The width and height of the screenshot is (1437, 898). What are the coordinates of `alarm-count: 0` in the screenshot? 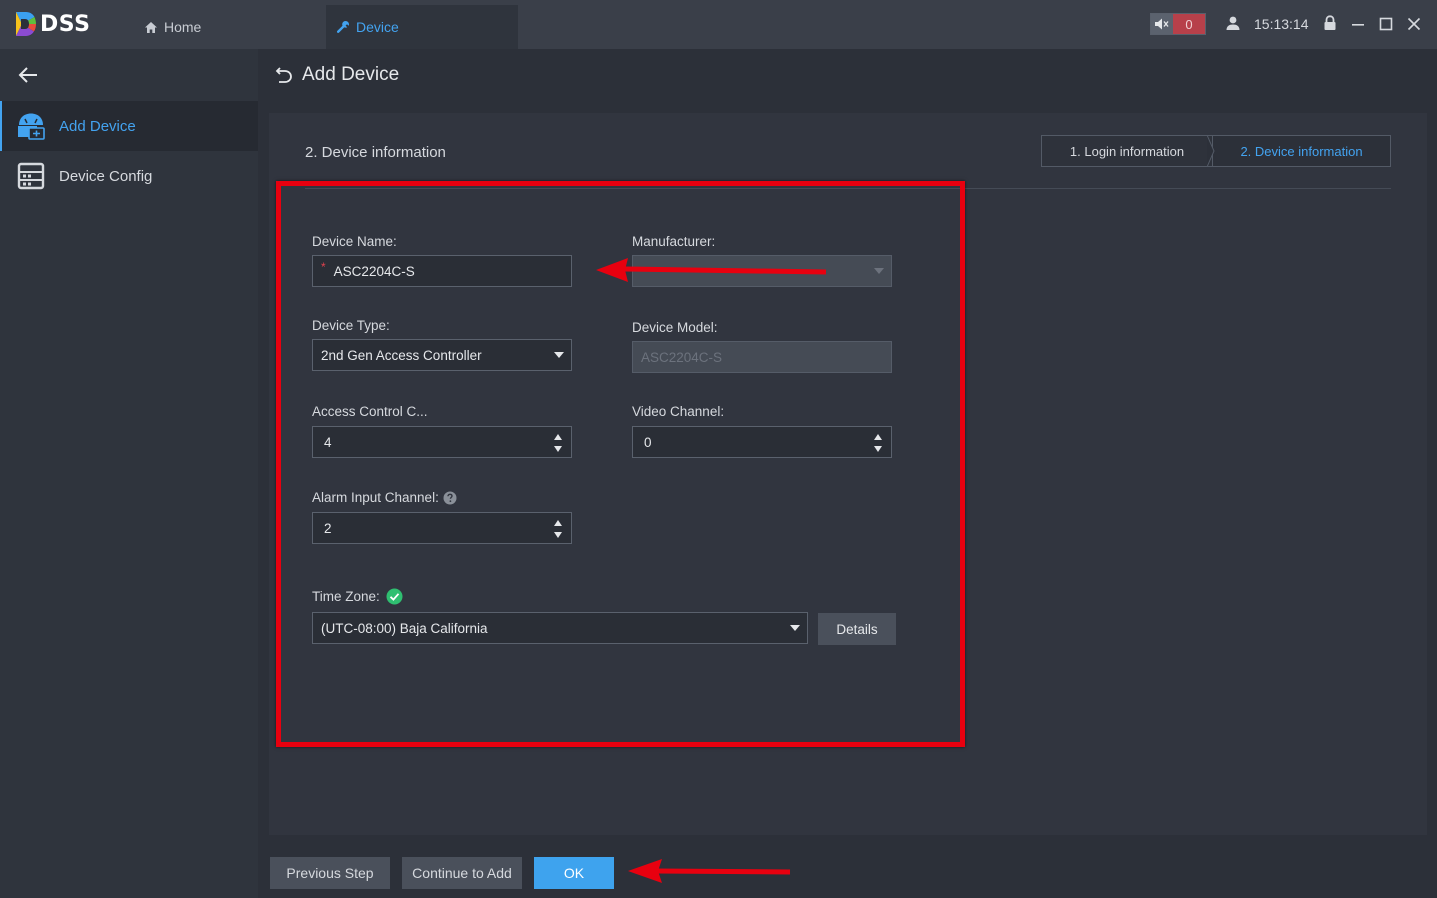 It's located at (1189, 24).